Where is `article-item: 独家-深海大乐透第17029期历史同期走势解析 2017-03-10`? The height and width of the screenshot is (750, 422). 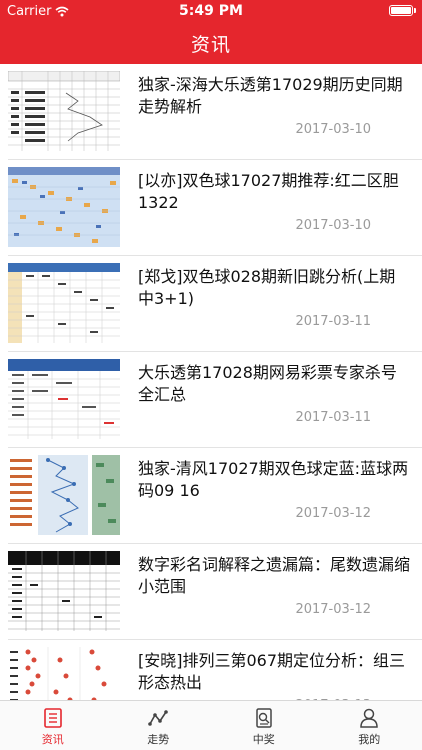
article-item: 独家-深海大乐透第17029期历史同期走势解析 2017-03-10 is located at coordinates (211, 112).